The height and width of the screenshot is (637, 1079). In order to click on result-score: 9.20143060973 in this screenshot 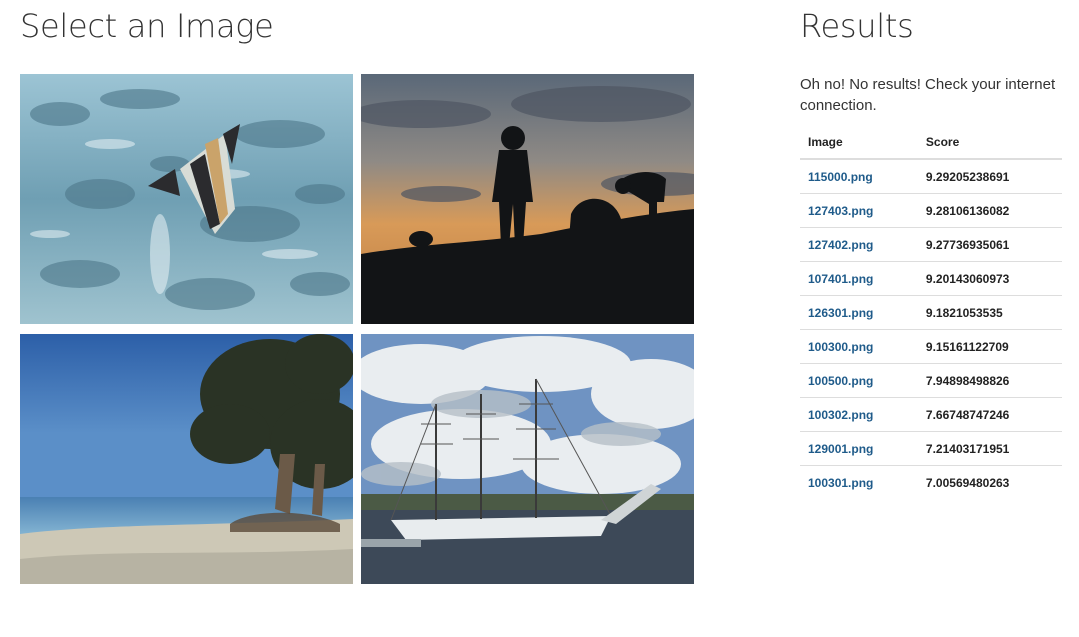, I will do `click(989, 278)`.